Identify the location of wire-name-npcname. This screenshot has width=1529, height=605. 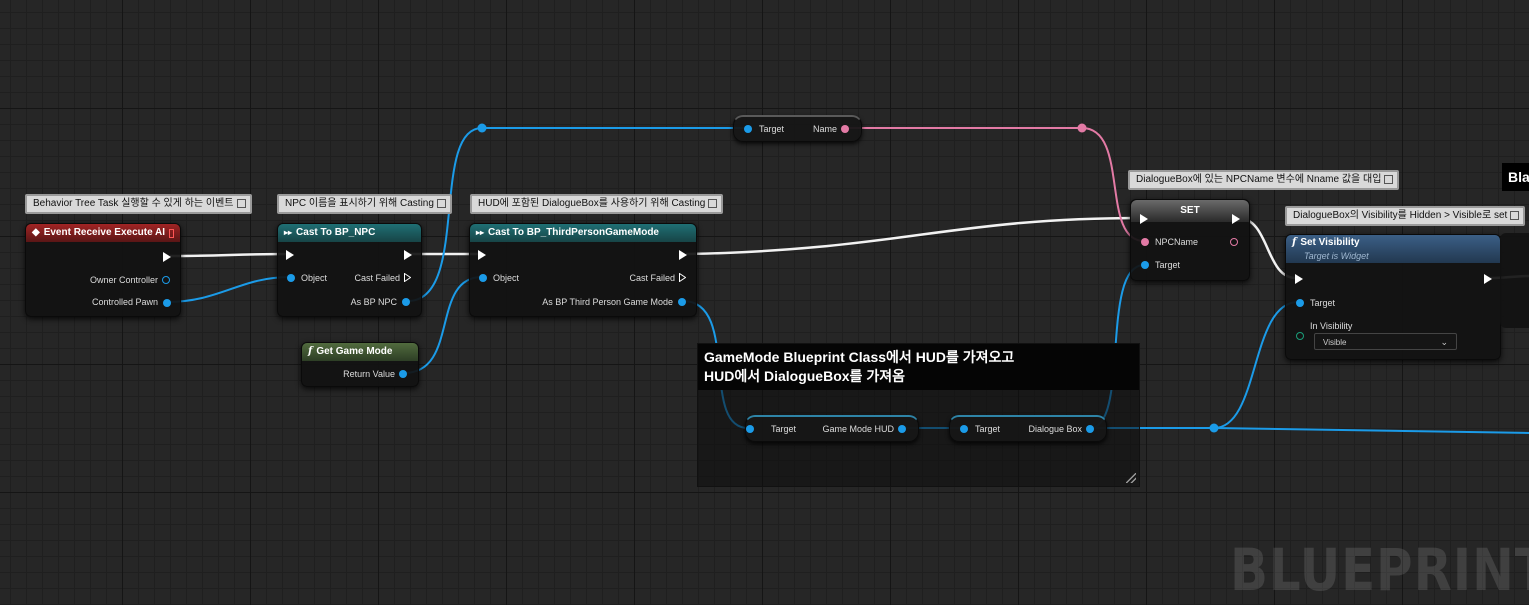
(995, 184).